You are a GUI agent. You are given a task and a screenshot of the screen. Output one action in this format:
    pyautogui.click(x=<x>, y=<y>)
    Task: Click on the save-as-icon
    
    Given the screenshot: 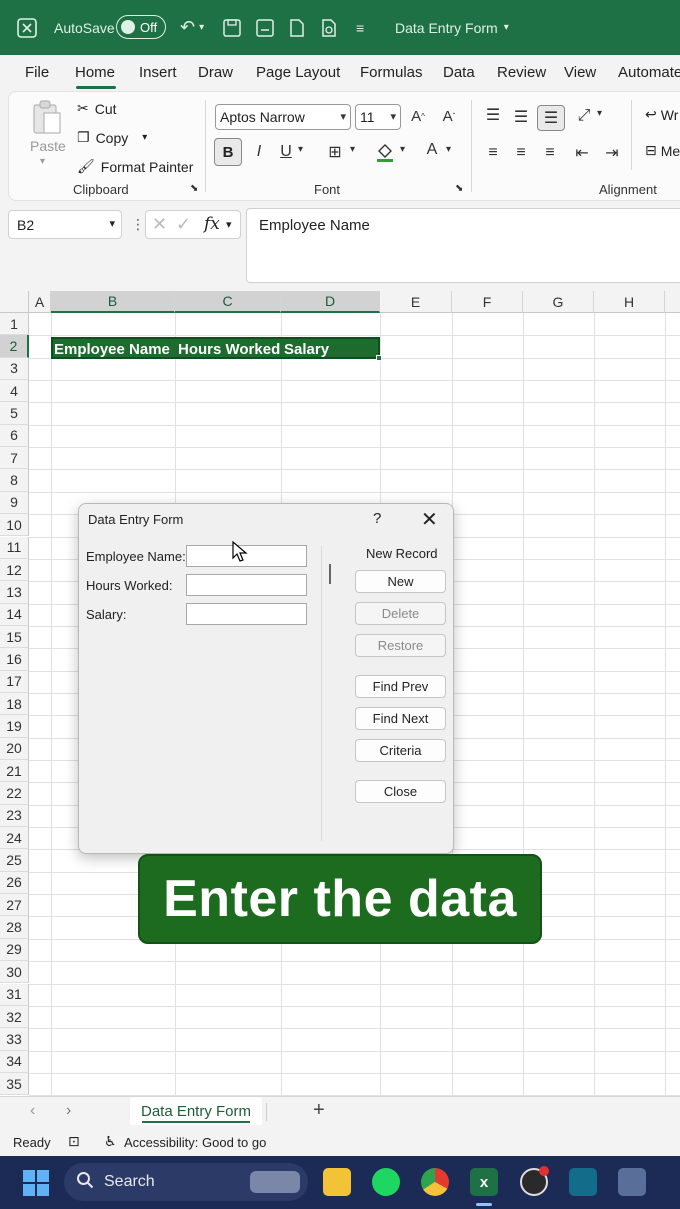 What is the action you would take?
    pyautogui.click(x=265, y=27)
    